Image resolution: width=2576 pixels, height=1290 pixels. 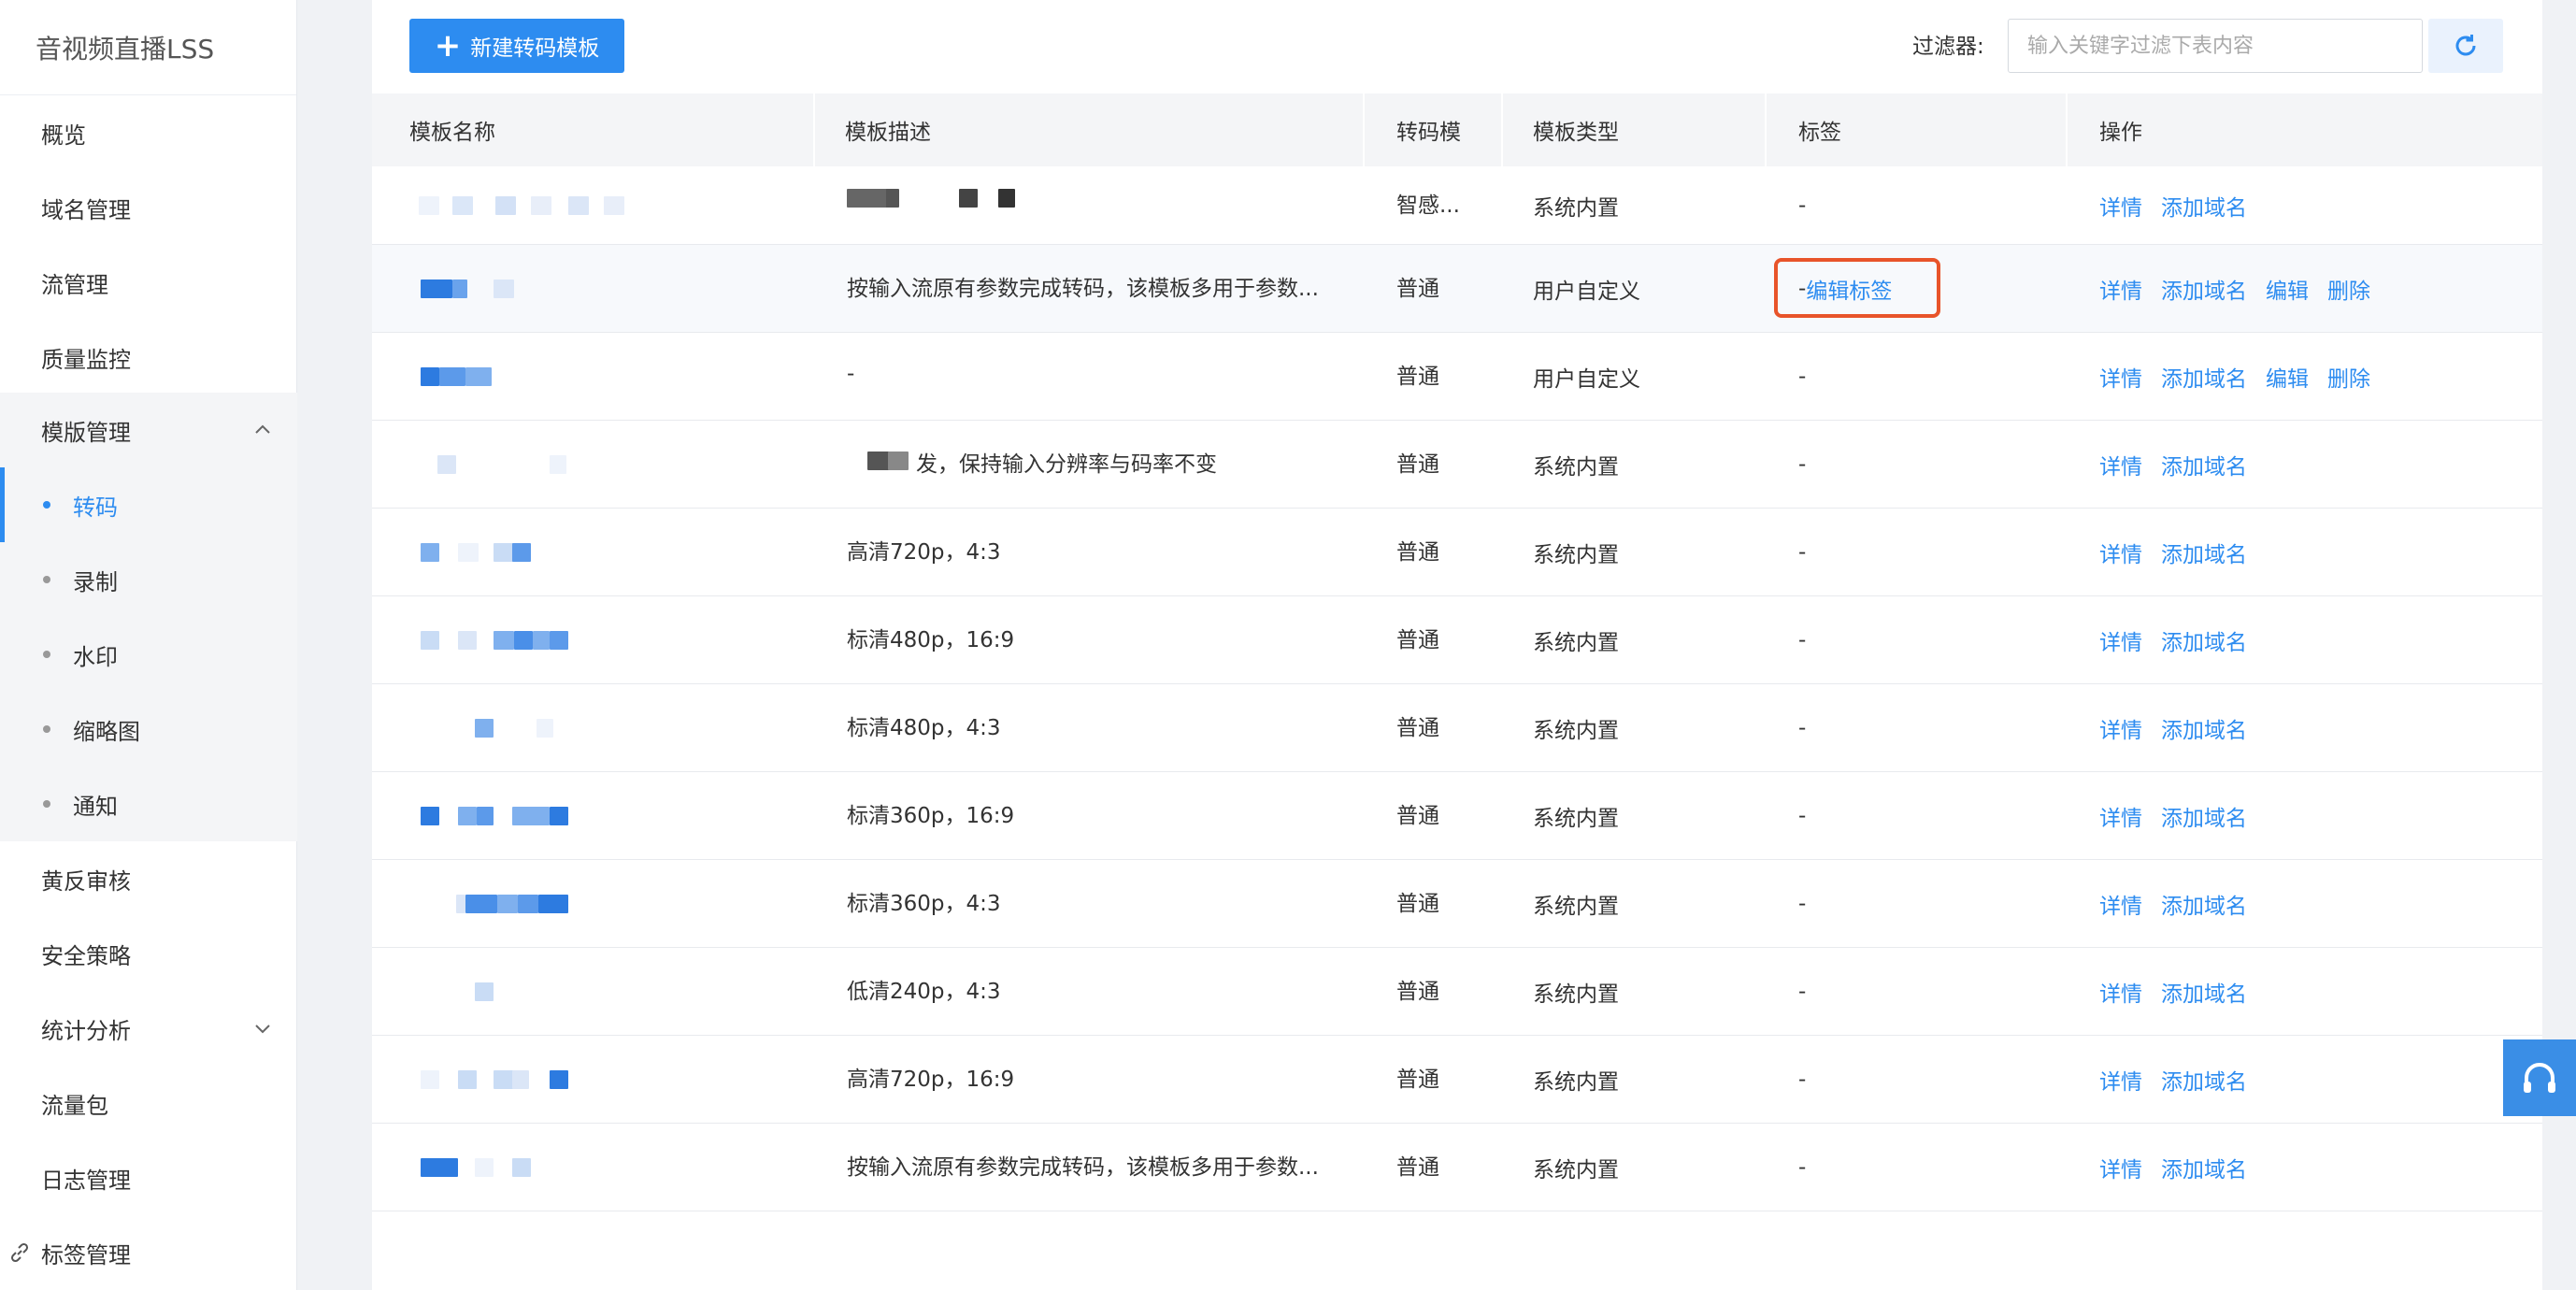 What do you see at coordinates (148, 654) in the screenshot?
I see `sidebar-subitem-watermark: 水印` at bounding box center [148, 654].